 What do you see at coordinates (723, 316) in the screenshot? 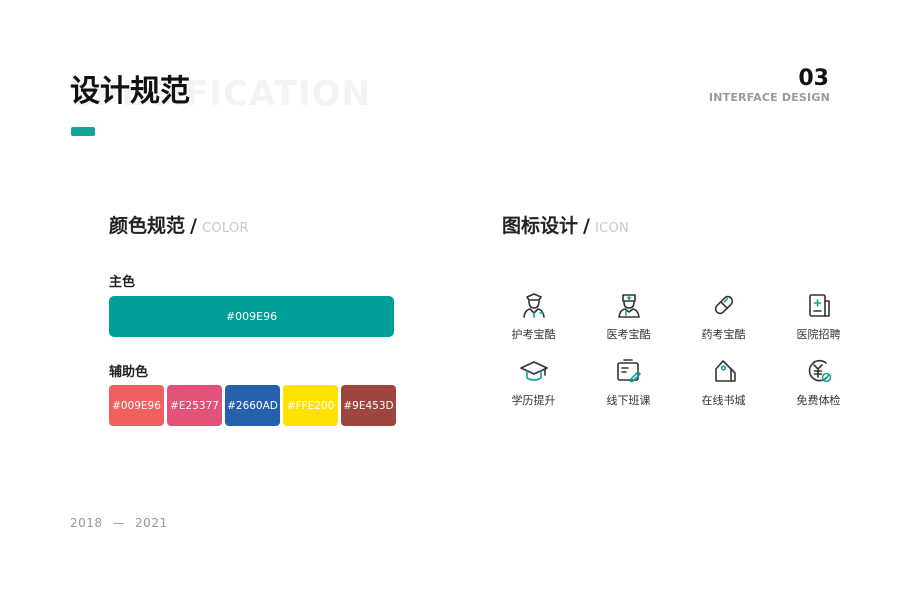
I see `icon-item-pill: 药考宝酷` at bounding box center [723, 316].